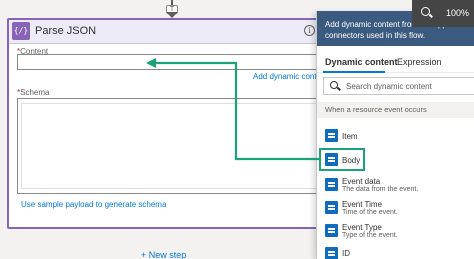 The height and width of the screenshot is (259, 474). Describe the element at coordinates (376, 109) in the screenshot. I see `section-title: When a resource event occurs` at that location.